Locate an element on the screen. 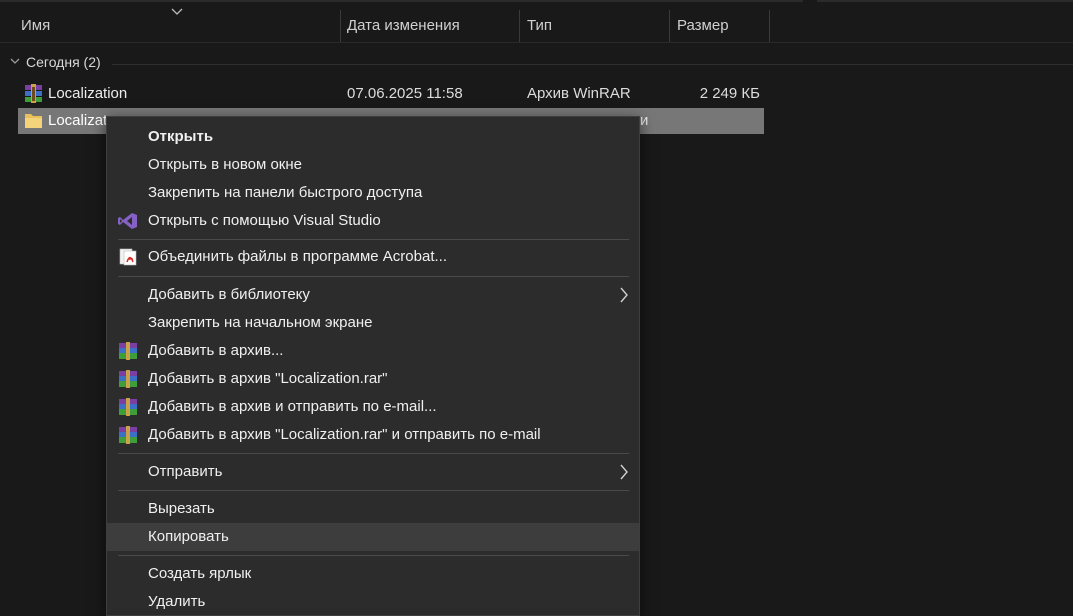 The width and height of the screenshot is (1073, 616). file-type: Архив WinRAR is located at coordinates (579, 93).